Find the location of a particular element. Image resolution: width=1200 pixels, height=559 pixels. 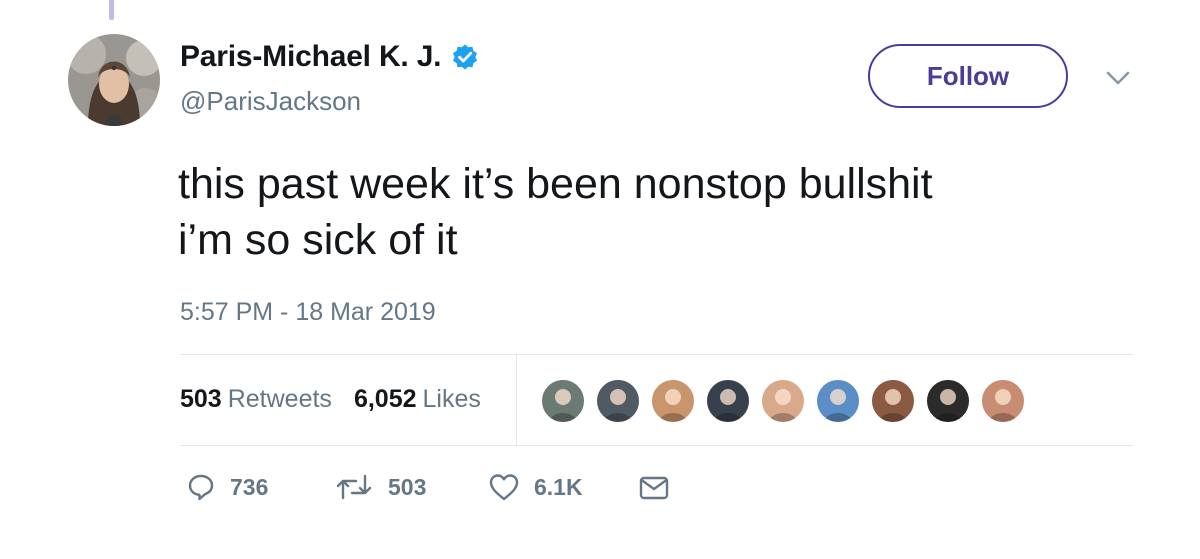

retweet-action: 503 is located at coordinates (380, 487).